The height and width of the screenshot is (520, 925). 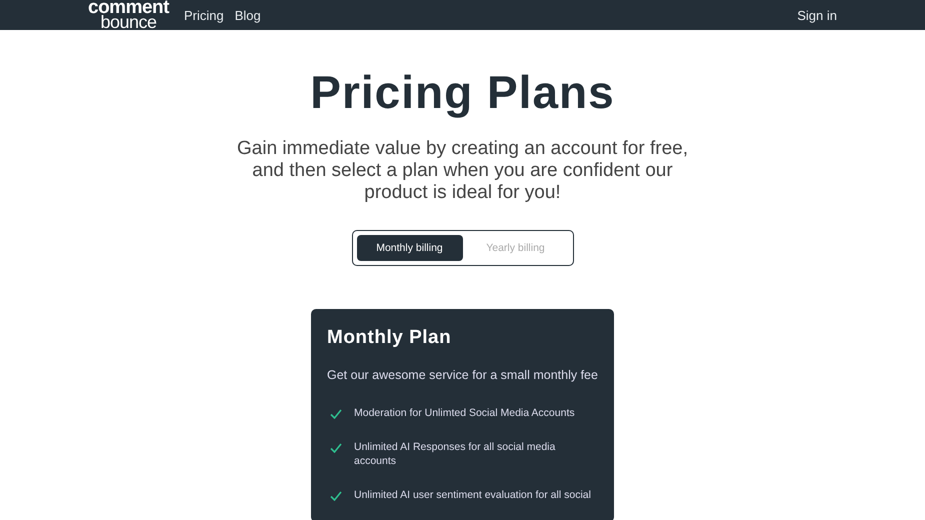 What do you see at coordinates (389, 338) in the screenshot?
I see `plan-name: Monthly Plan` at bounding box center [389, 338].